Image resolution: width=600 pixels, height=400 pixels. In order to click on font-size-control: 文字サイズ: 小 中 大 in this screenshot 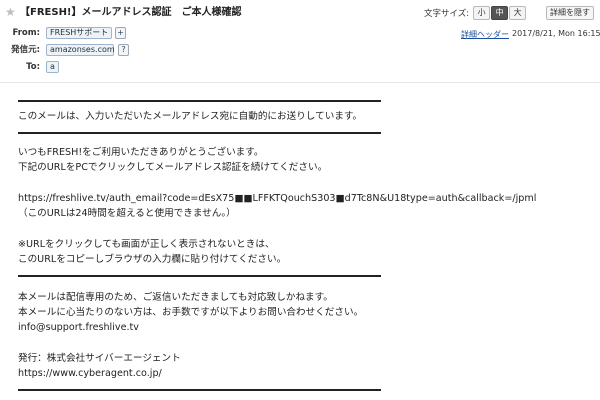, I will do `click(475, 13)`.